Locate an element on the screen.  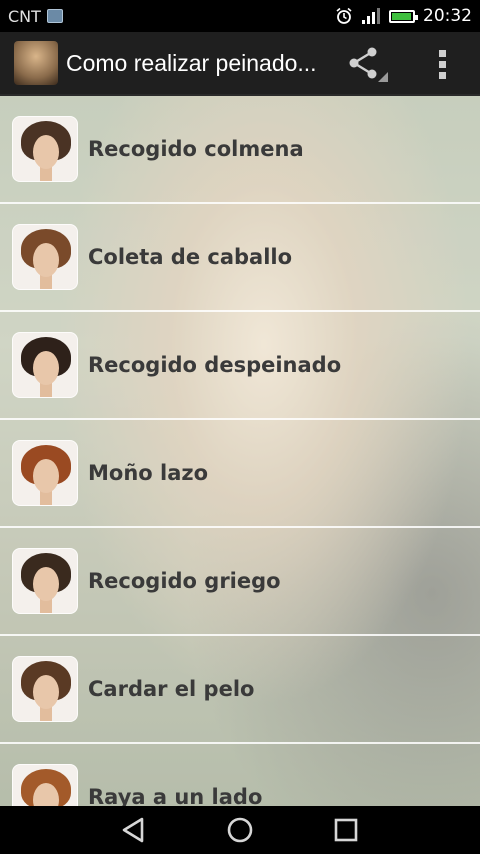
list-item-label: Coleta de caballo is located at coordinates (190, 257).